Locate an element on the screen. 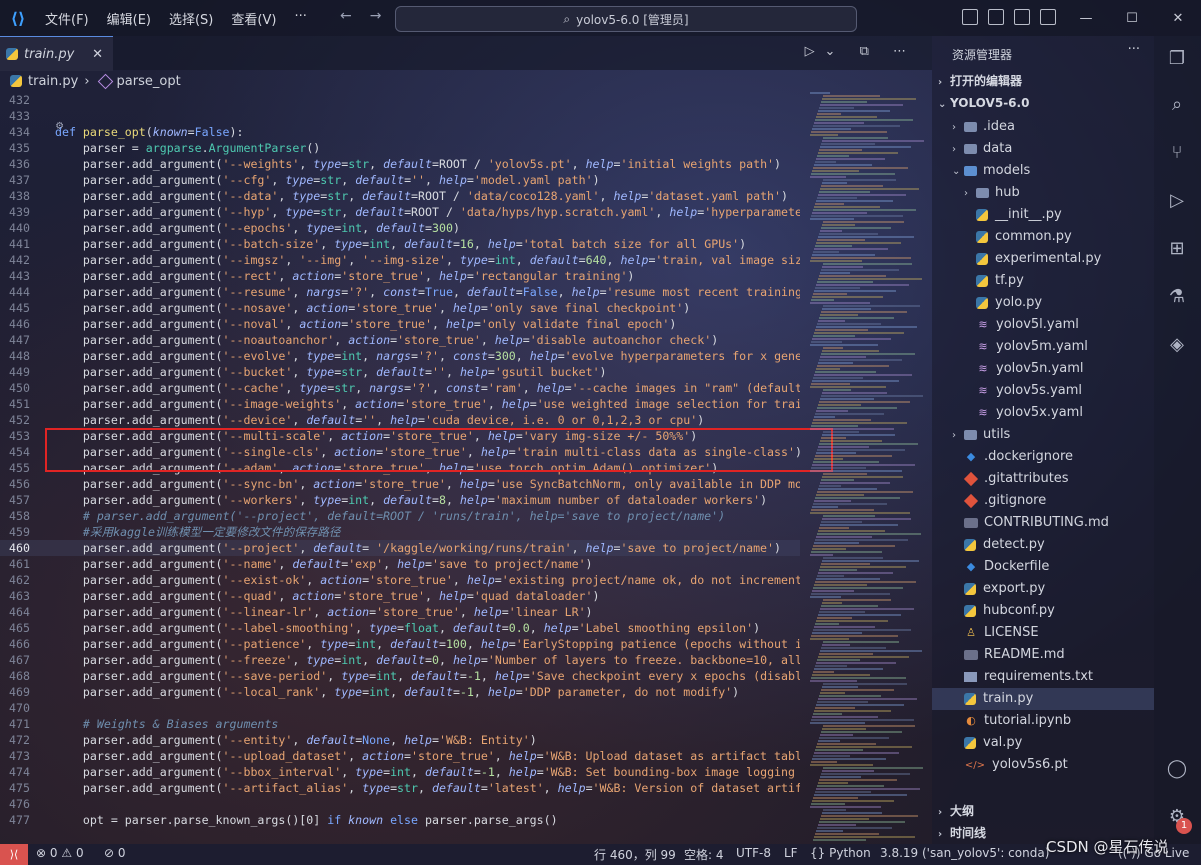  toggle-sidebar-icon is located at coordinates (970, 17).